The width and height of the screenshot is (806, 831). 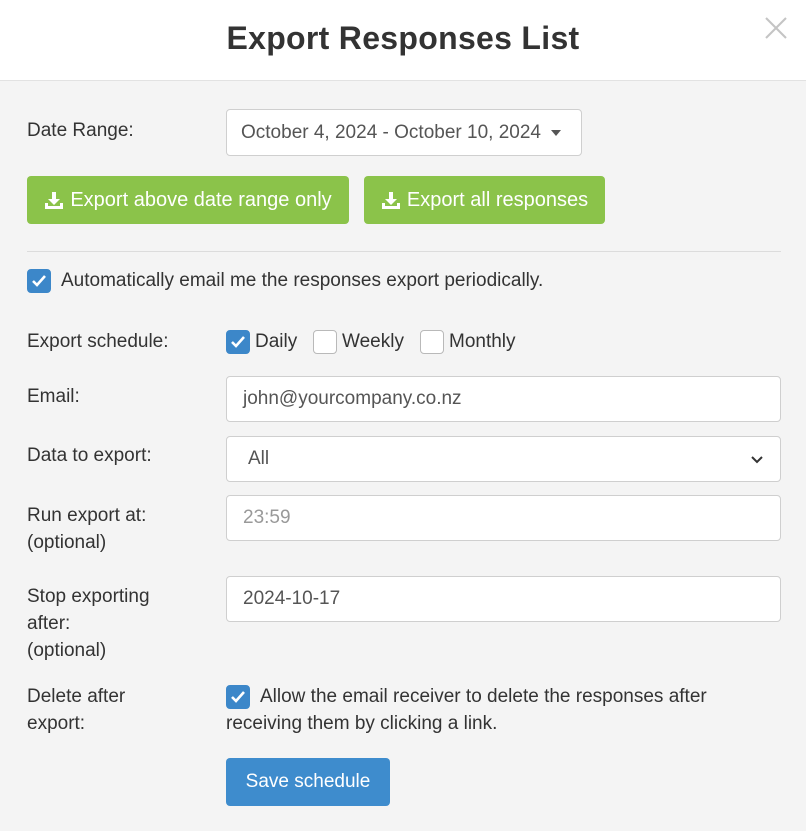 I want to click on export-all-button: Export all responses, so click(x=484, y=200).